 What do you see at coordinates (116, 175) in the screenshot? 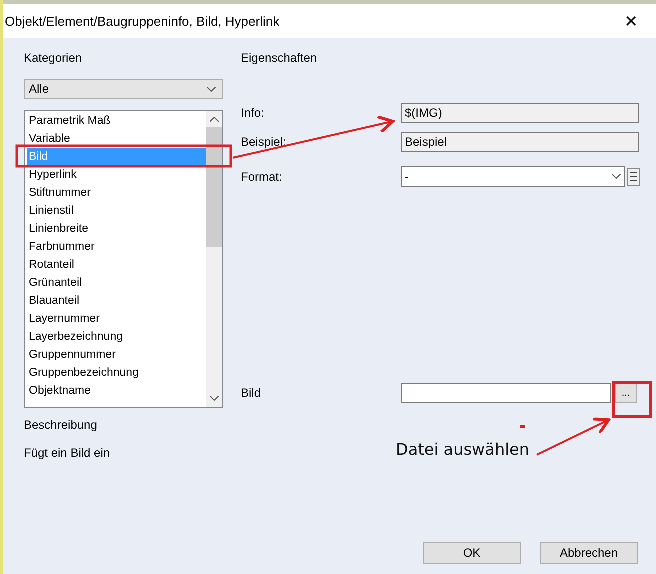
I see `category-item: Hyperlink` at bounding box center [116, 175].